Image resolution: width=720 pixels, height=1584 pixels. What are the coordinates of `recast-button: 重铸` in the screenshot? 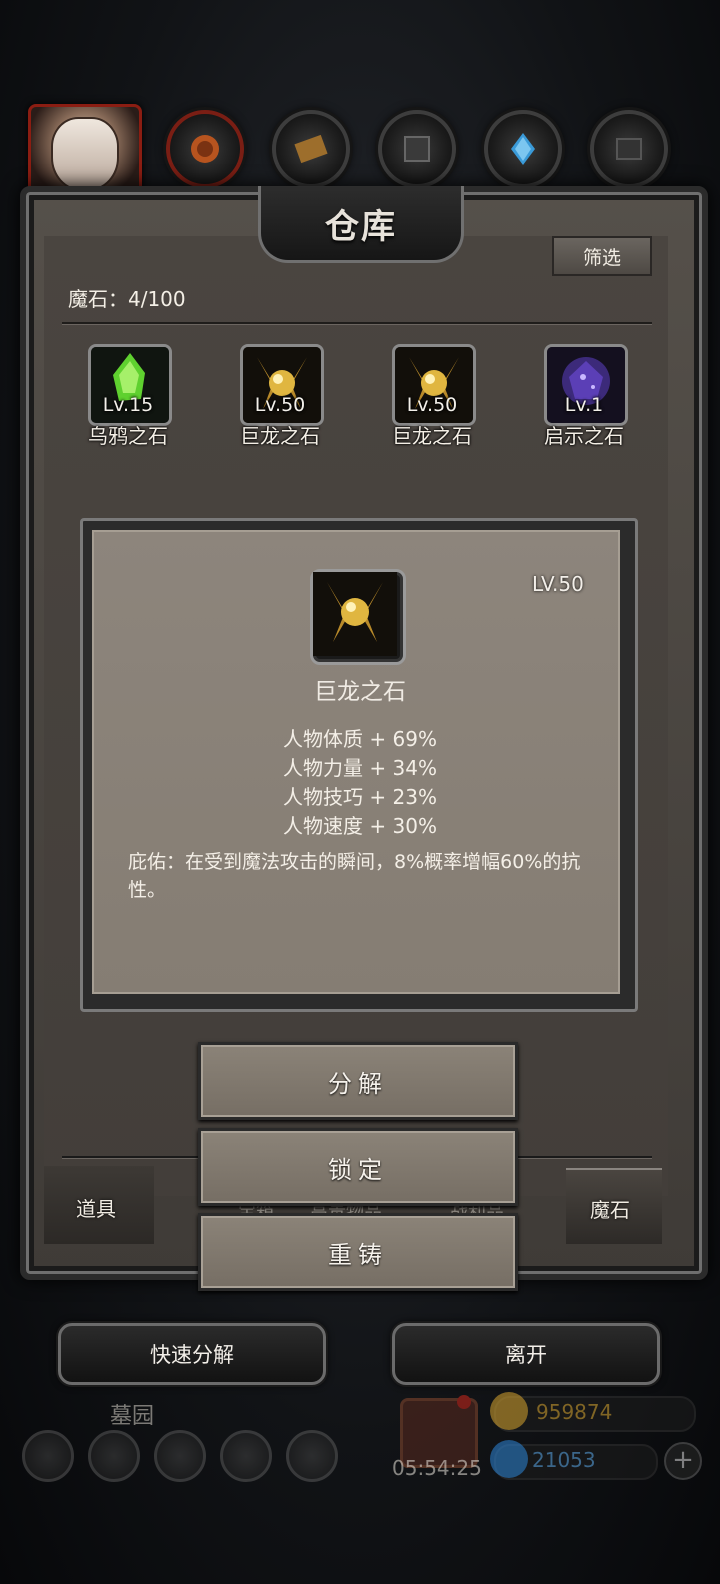 It's located at (358, 1252).